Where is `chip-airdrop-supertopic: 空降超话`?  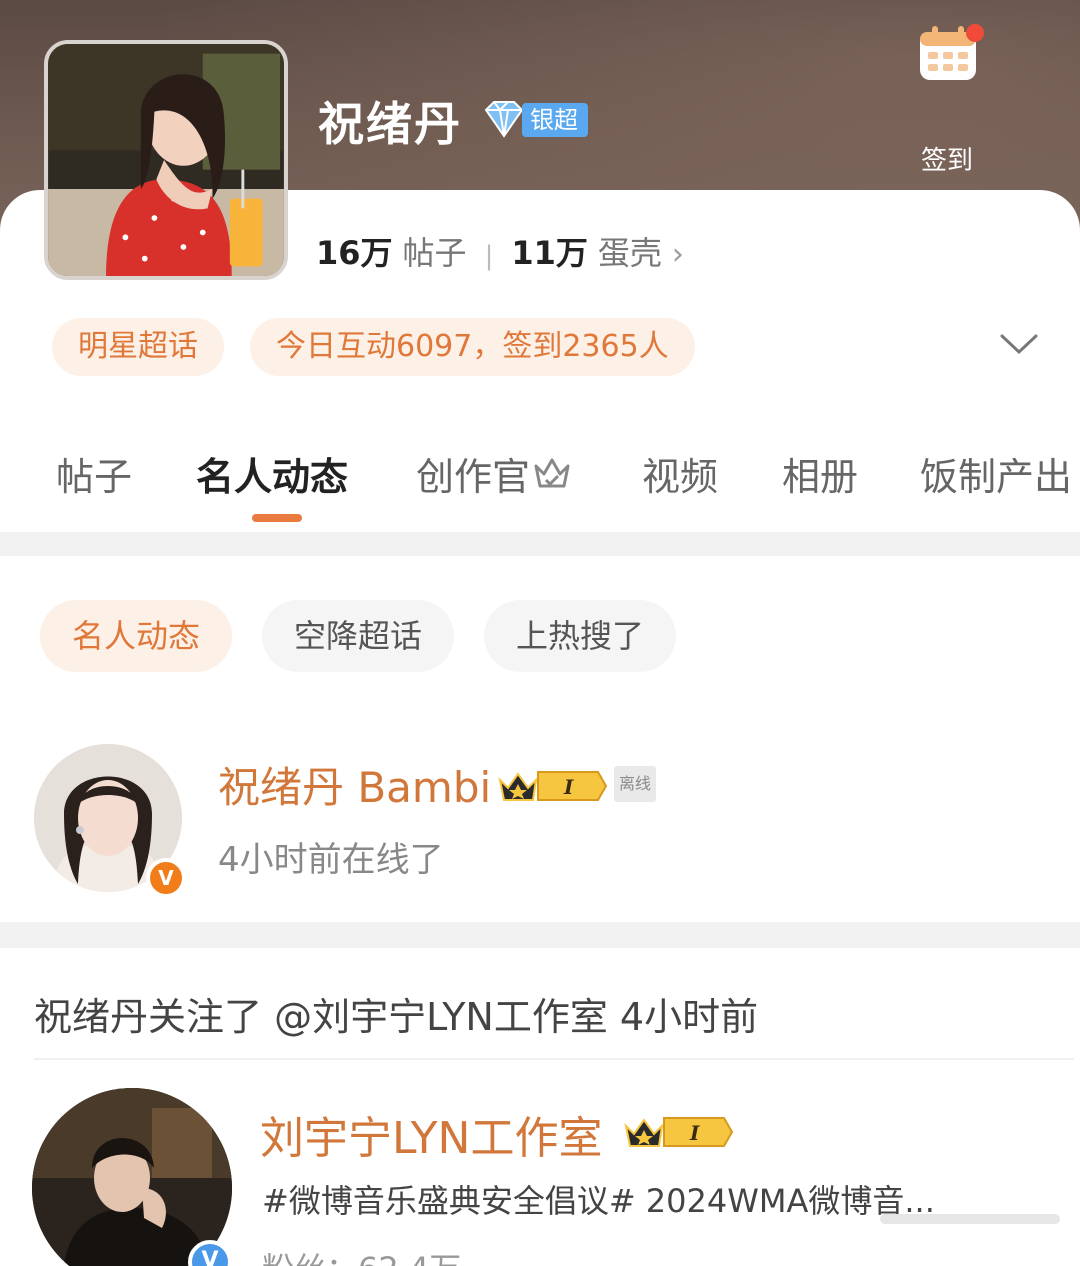 chip-airdrop-supertopic: 空降超话 is located at coordinates (358, 636).